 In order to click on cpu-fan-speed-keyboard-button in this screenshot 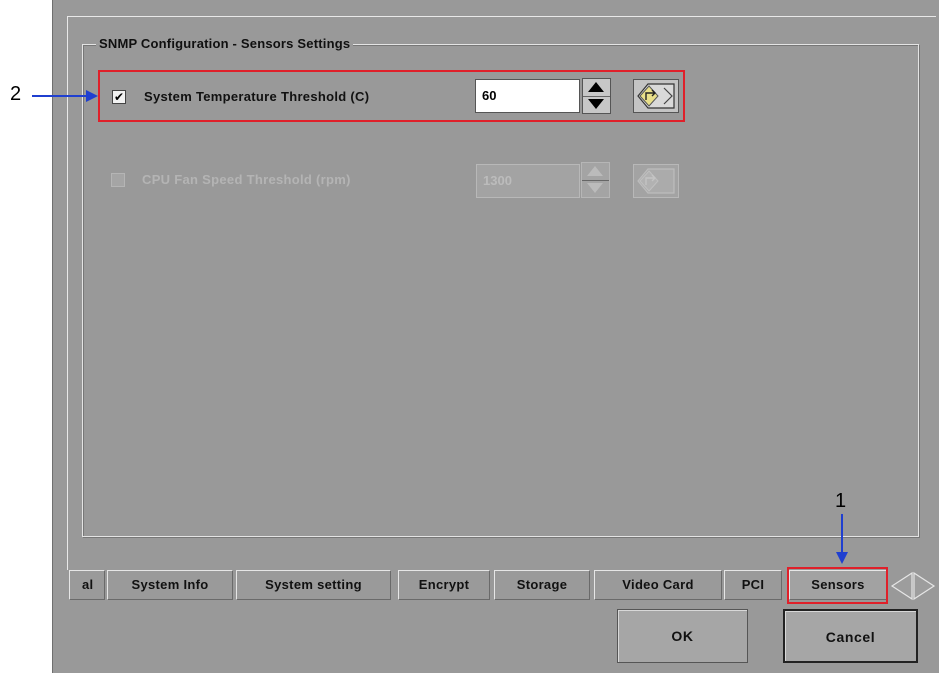, I will do `click(656, 181)`.